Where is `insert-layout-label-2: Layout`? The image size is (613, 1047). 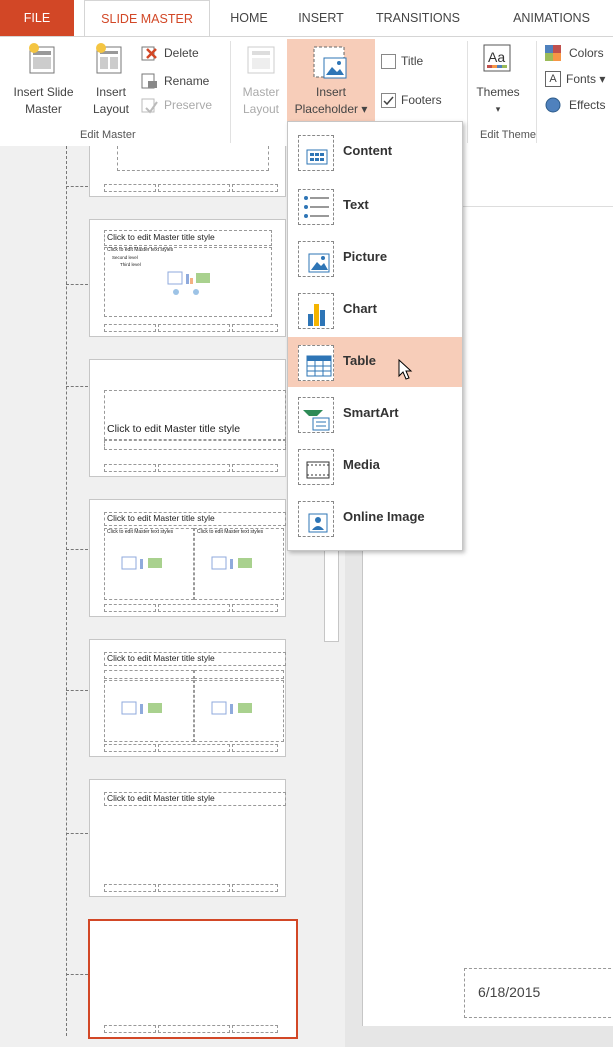
insert-layout-label-2: Layout is located at coordinates (111, 109).